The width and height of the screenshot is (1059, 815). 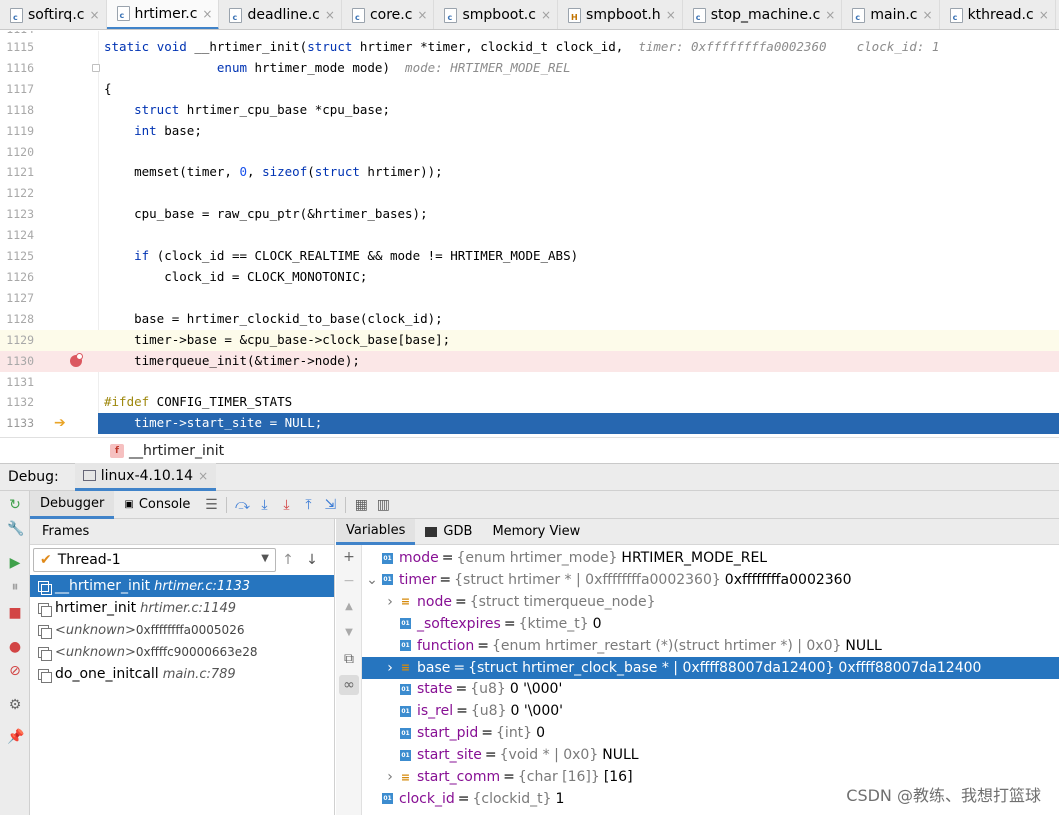 What do you see at coordinates (383, 505) in the screenshot?
I see `layout-icon: ▥` at bounding box center [383, 505].